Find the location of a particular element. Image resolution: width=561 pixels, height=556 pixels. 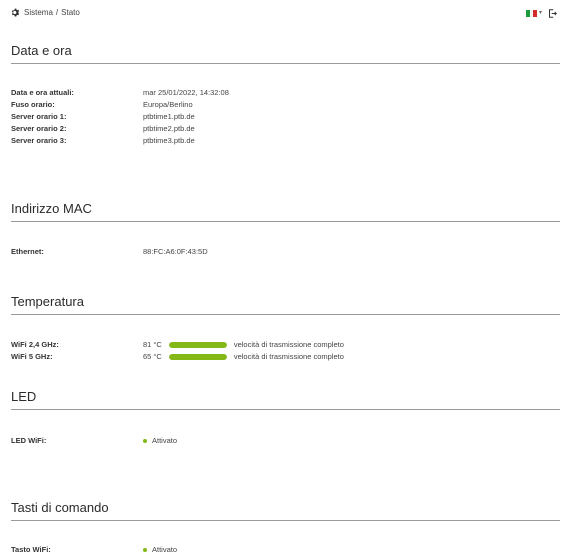

list-item: Ethernet: 88:FC:A6:0F:43:5D is located at coordinates (285, 252).